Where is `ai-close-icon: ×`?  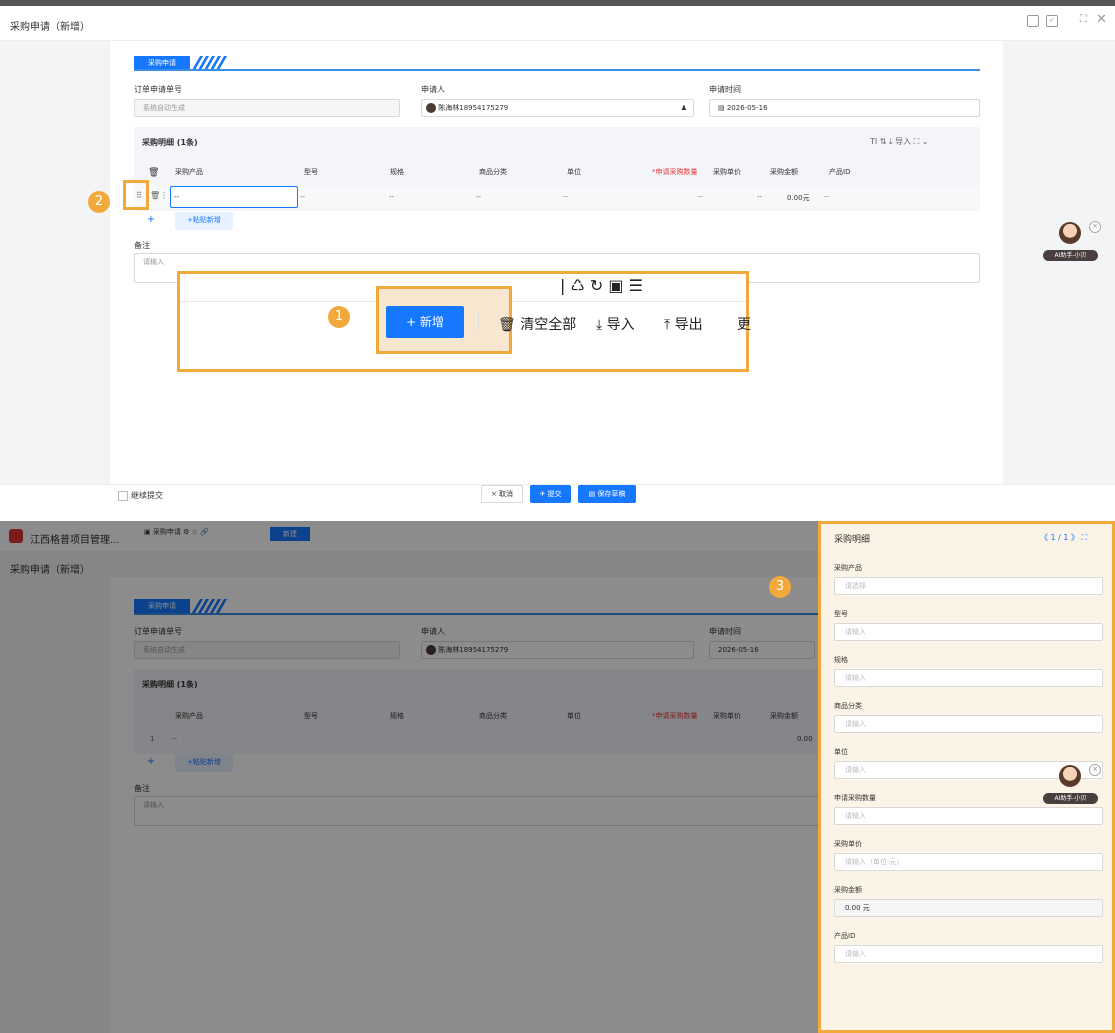
ai-close-icon: × is located at coordinates (1095, 227).